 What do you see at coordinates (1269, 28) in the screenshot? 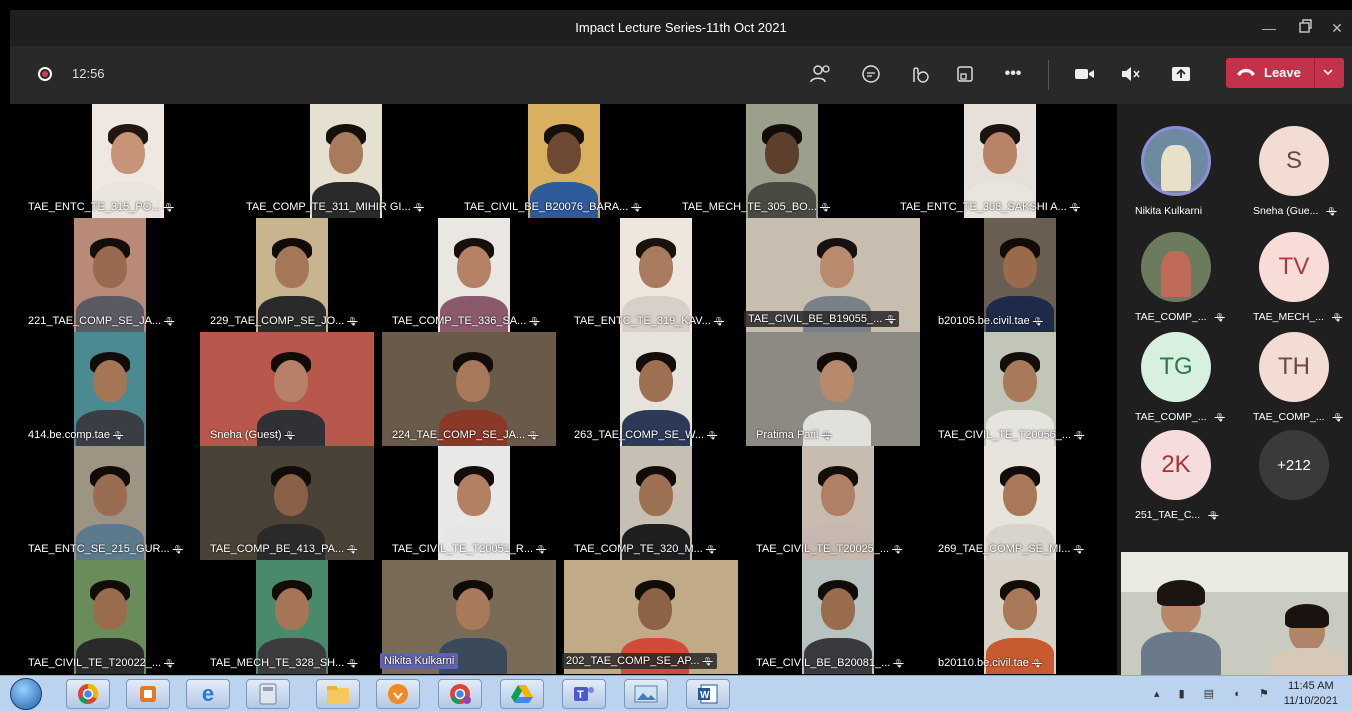
I see `minimize-icon: —` at bounding box center [1269, 28].